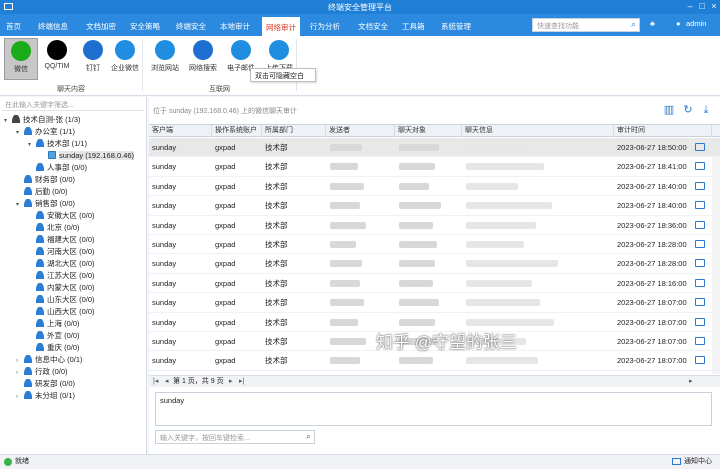  Describe the element at coordinates (235, 437) in the screenshot. I see `keyword-search-input: 输入关键字，按回车键检索... ⌕` at that location.